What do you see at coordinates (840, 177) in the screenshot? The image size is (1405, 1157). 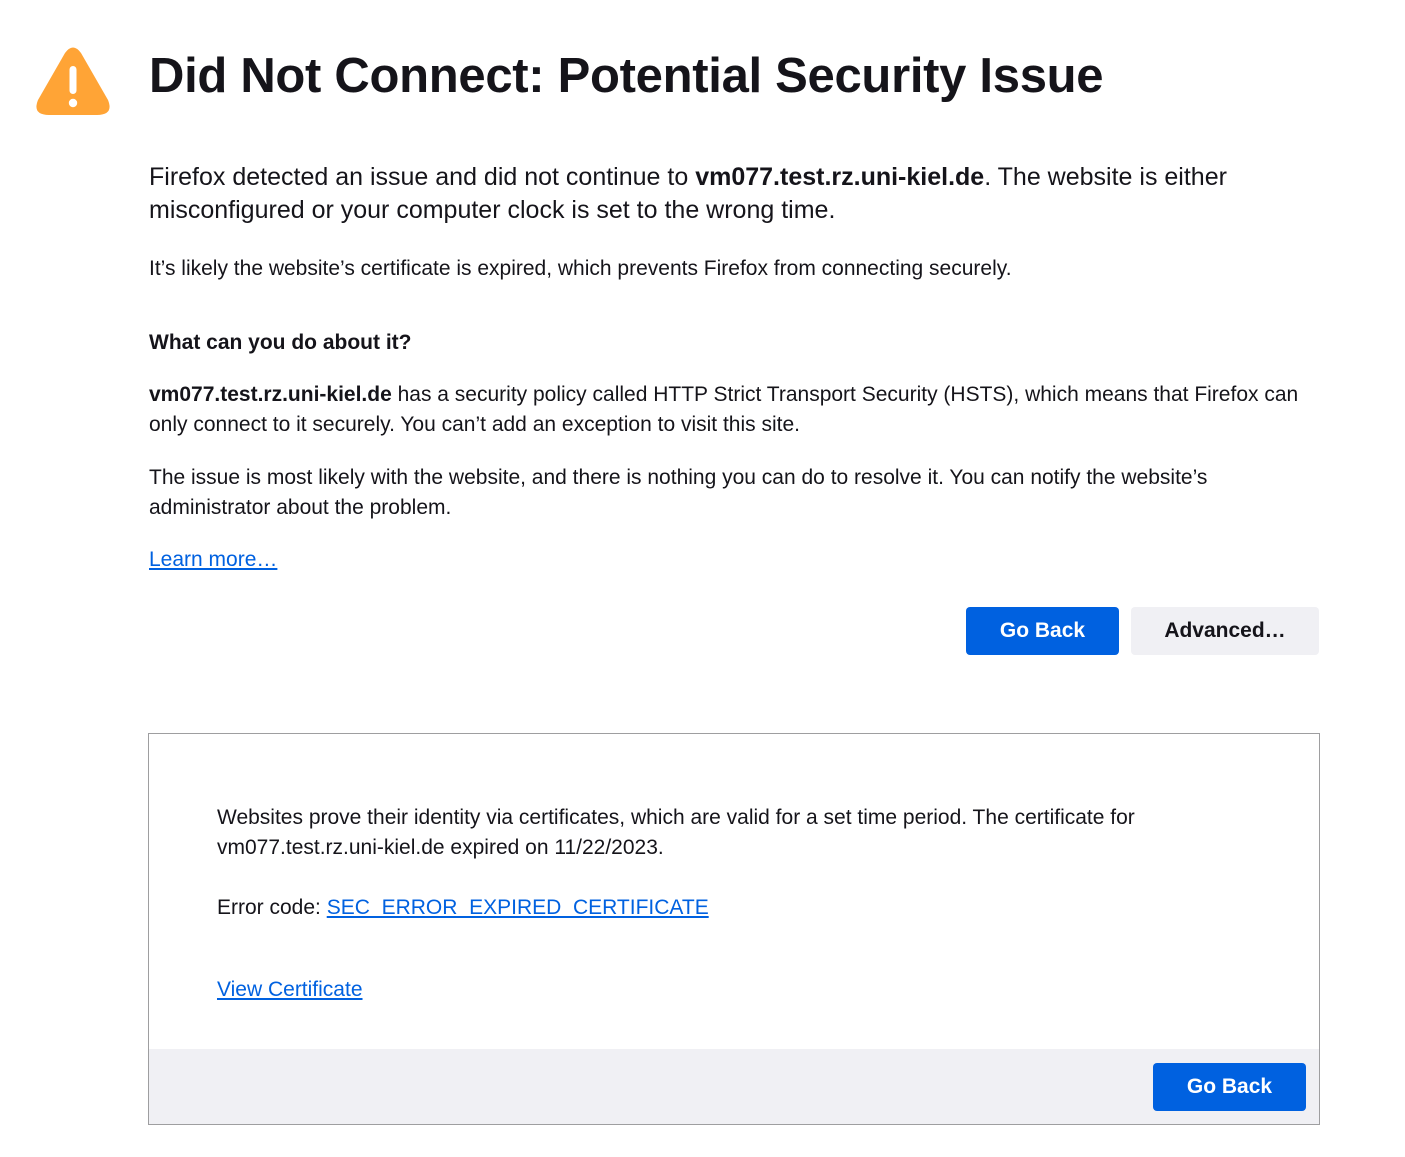 I see `intro-host: vm077.test.rz.uni-kiel.de` at bounding box center [840, 177].